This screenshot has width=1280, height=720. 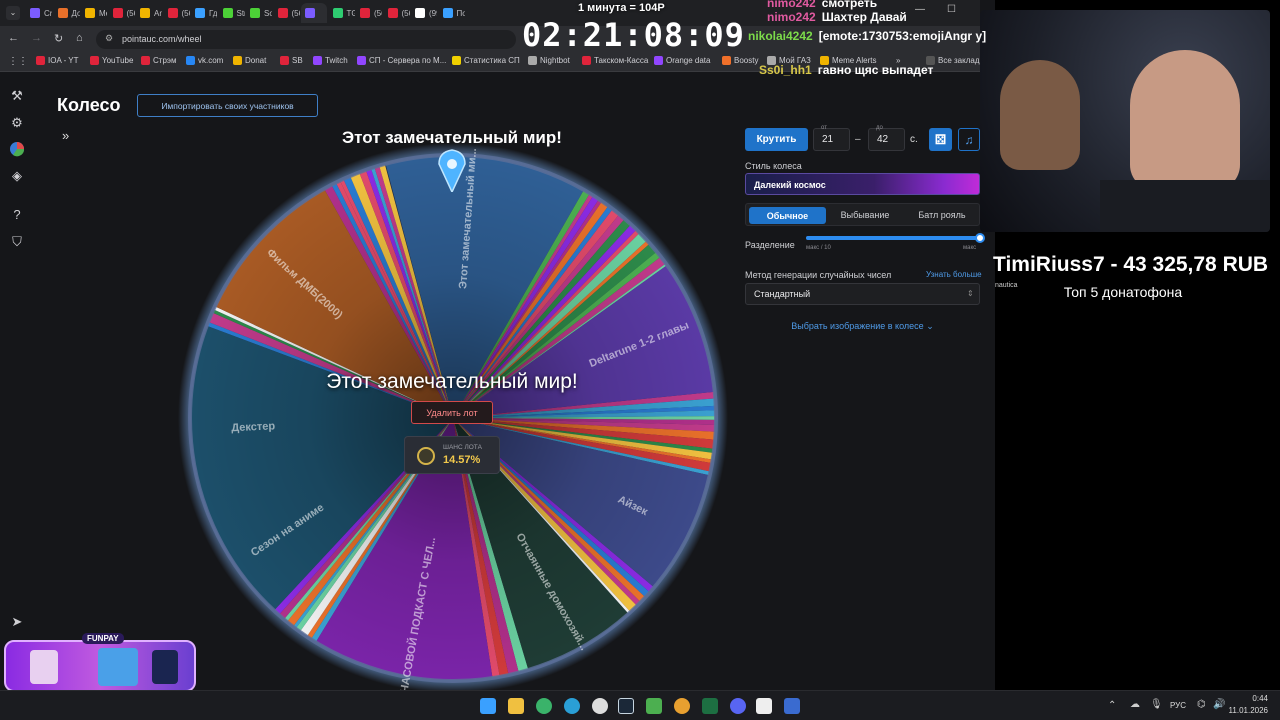 I want to click on bookmark-item: IOA - YT, so click(x=57, y=60).